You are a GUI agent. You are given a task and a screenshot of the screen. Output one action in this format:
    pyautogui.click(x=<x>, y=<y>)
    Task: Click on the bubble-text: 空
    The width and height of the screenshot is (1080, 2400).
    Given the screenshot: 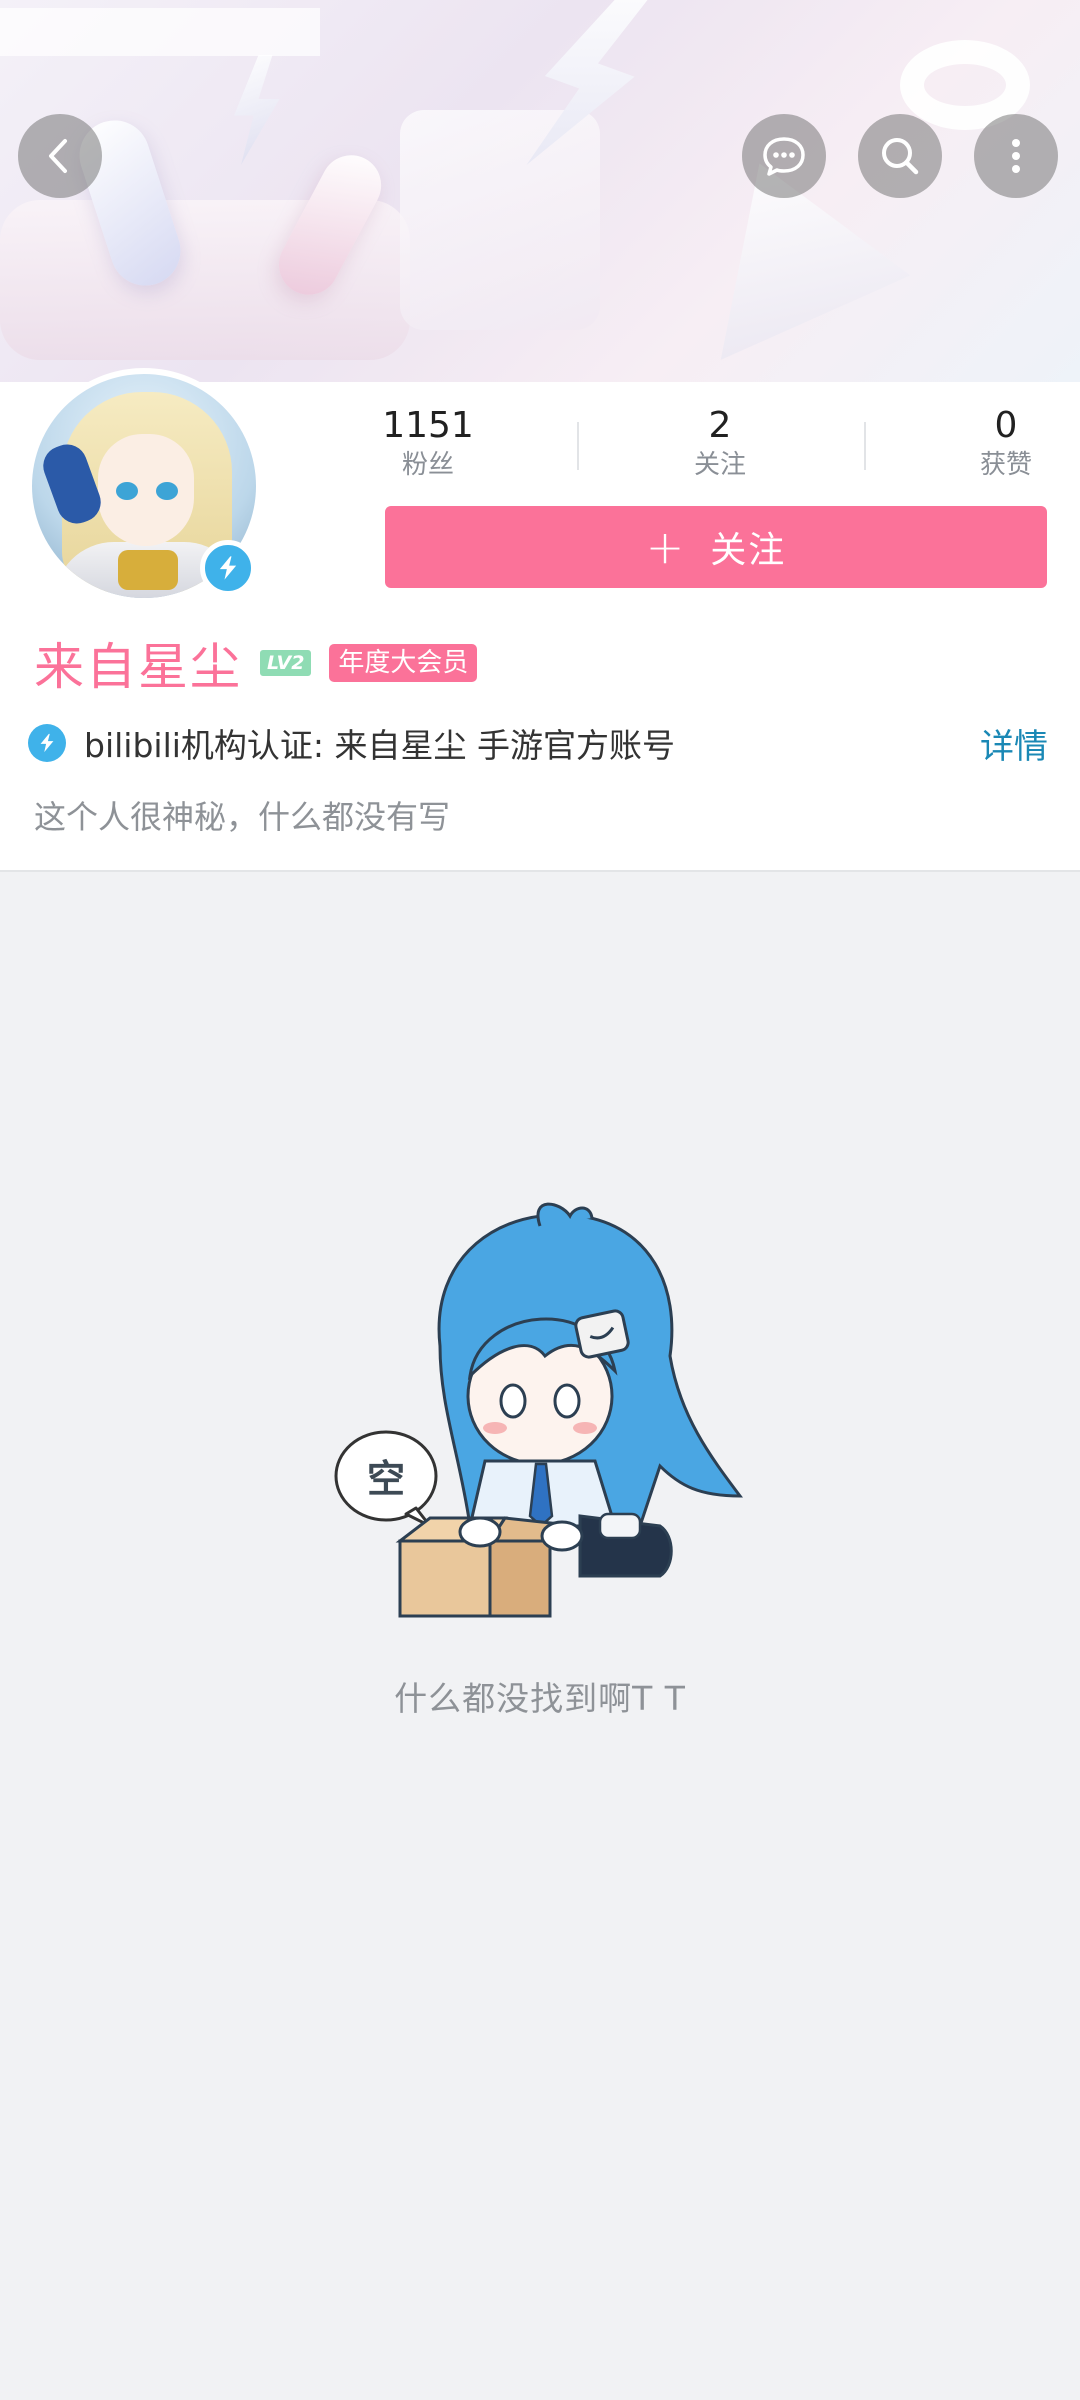 What is the action you would take?
    pyautogui.click(x=386, y=1479)
    